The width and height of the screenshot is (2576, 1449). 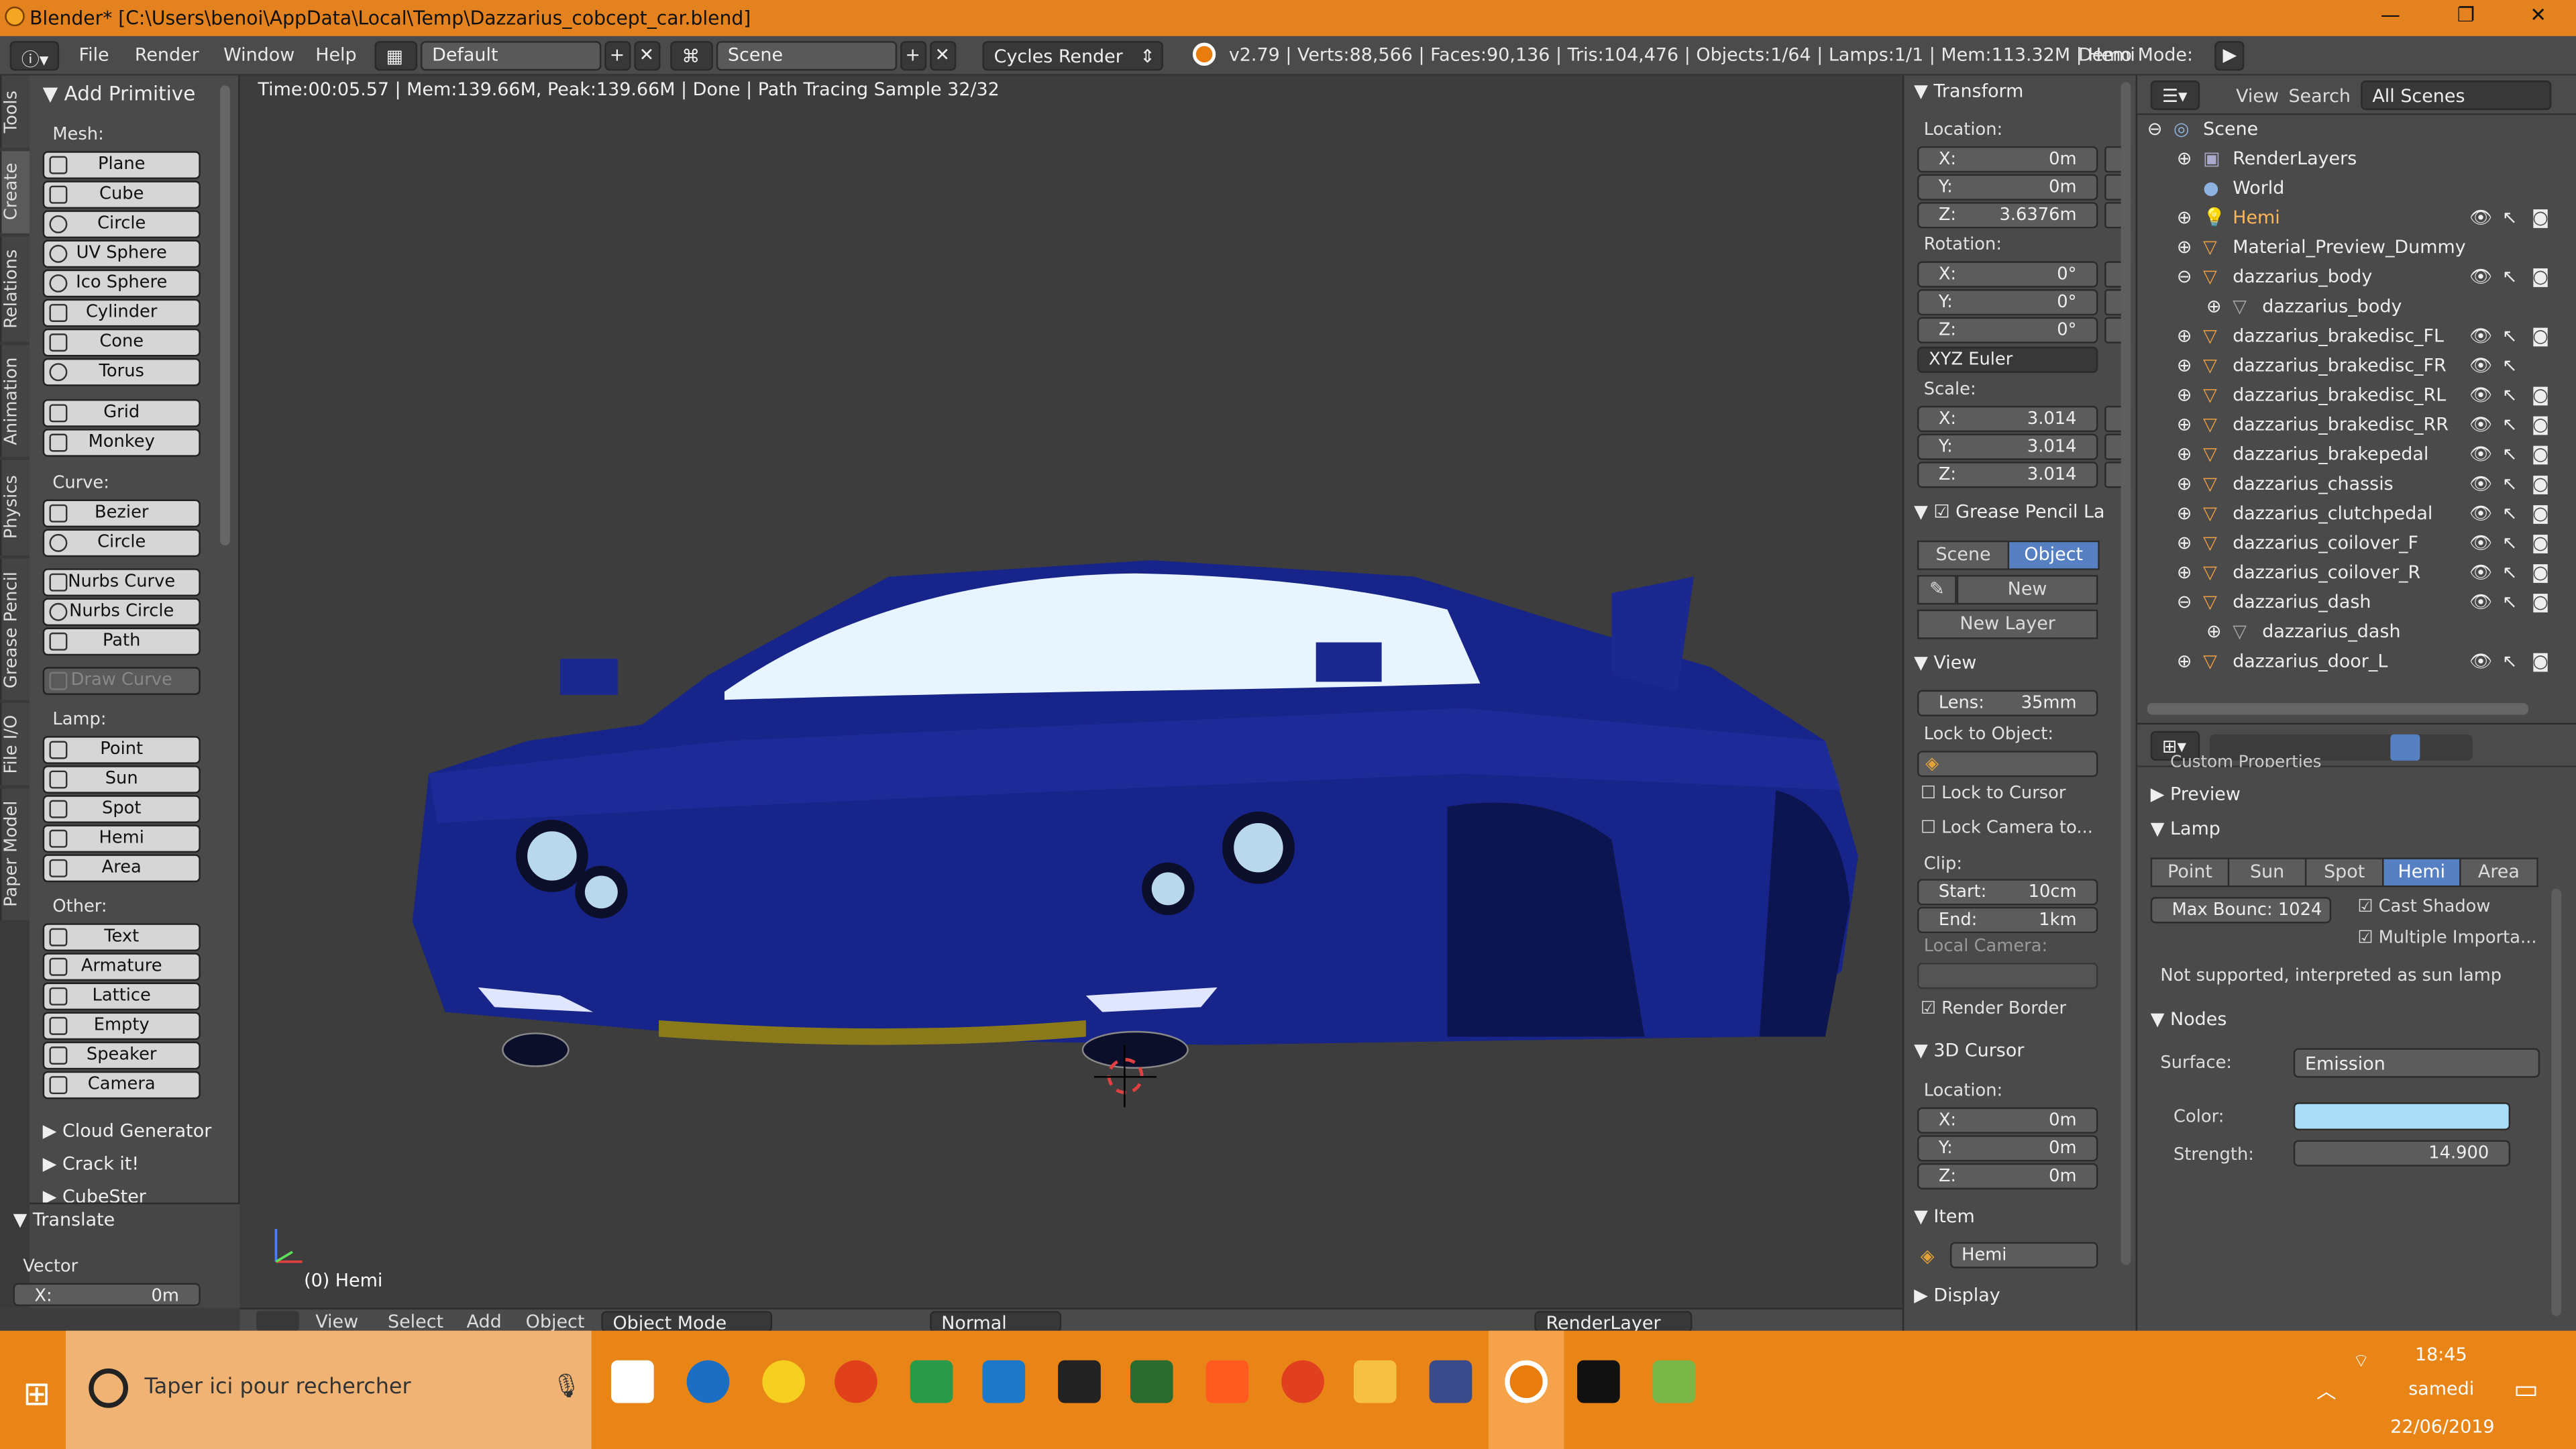 I want to click on add-nurbs-circle-button: Nurbs Circle, so click(x=121, y=612).